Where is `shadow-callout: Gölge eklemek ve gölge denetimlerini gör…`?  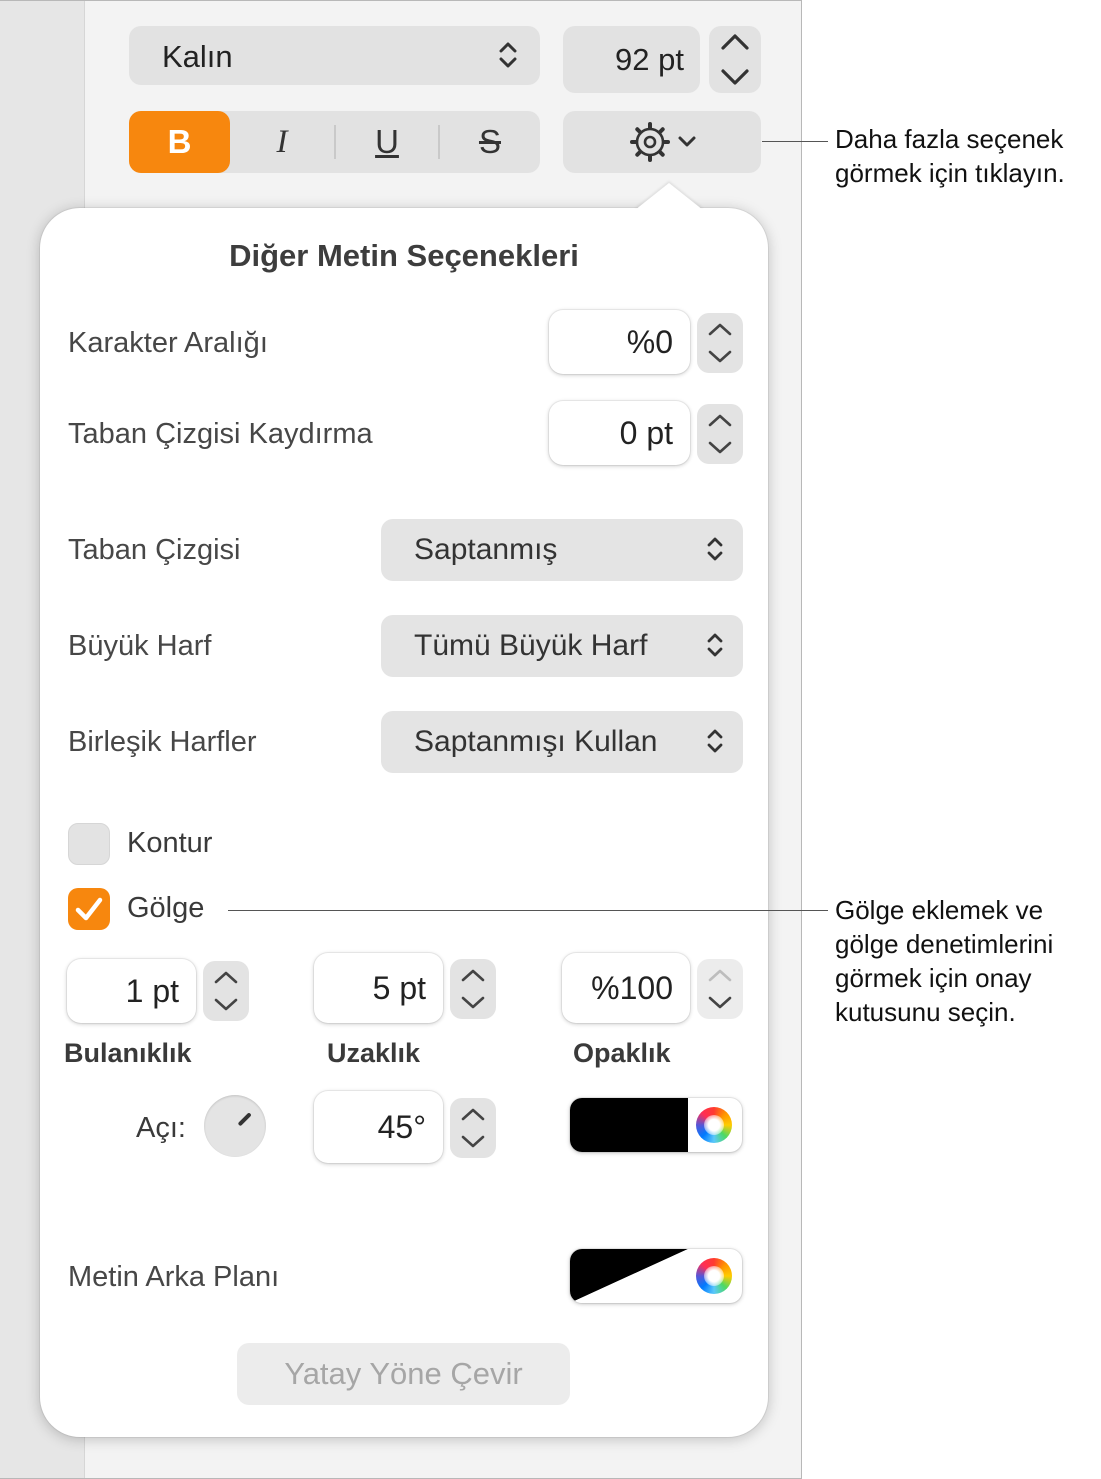 shadow-callout: Gölge eklemek ve gölge denetimlerini gör… is located at coordinates (944, 961).